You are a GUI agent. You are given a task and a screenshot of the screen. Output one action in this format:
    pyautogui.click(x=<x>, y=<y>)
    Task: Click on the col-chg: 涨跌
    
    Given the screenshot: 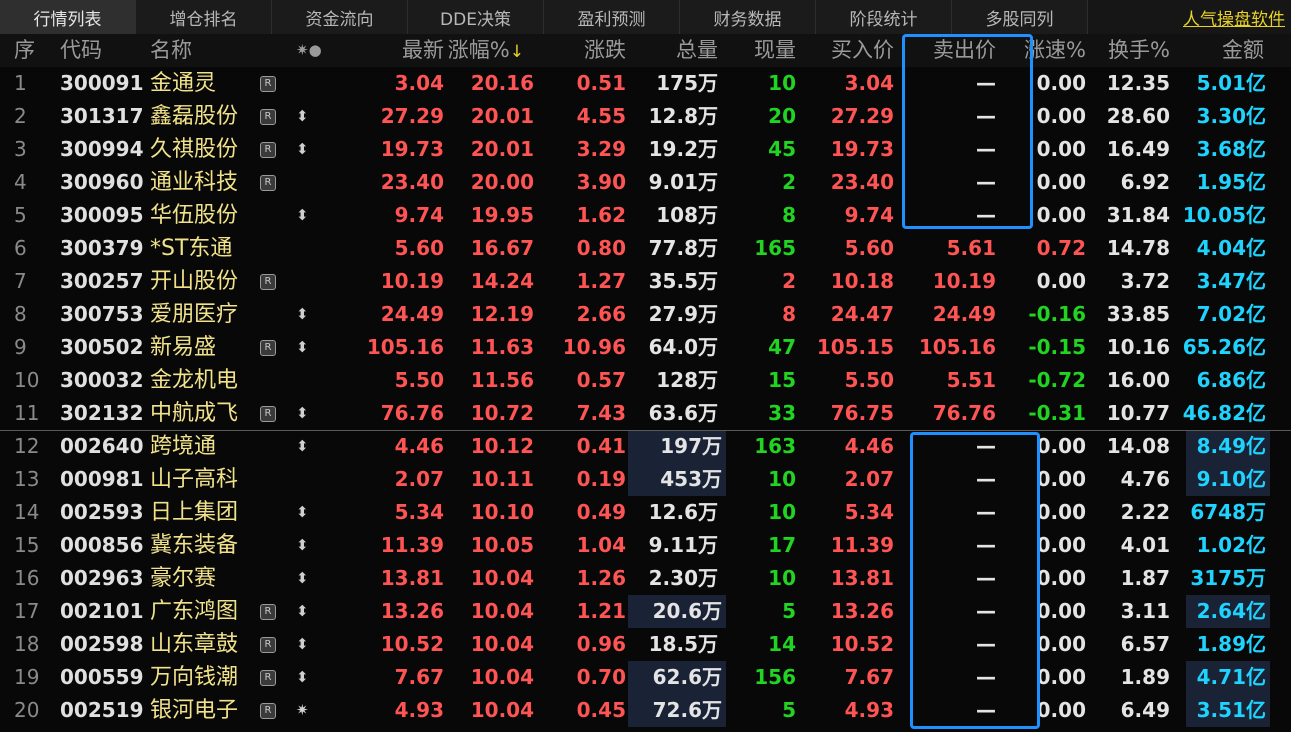 What is the action you would take?
    pyautogui.click(x=584, y=50)
    